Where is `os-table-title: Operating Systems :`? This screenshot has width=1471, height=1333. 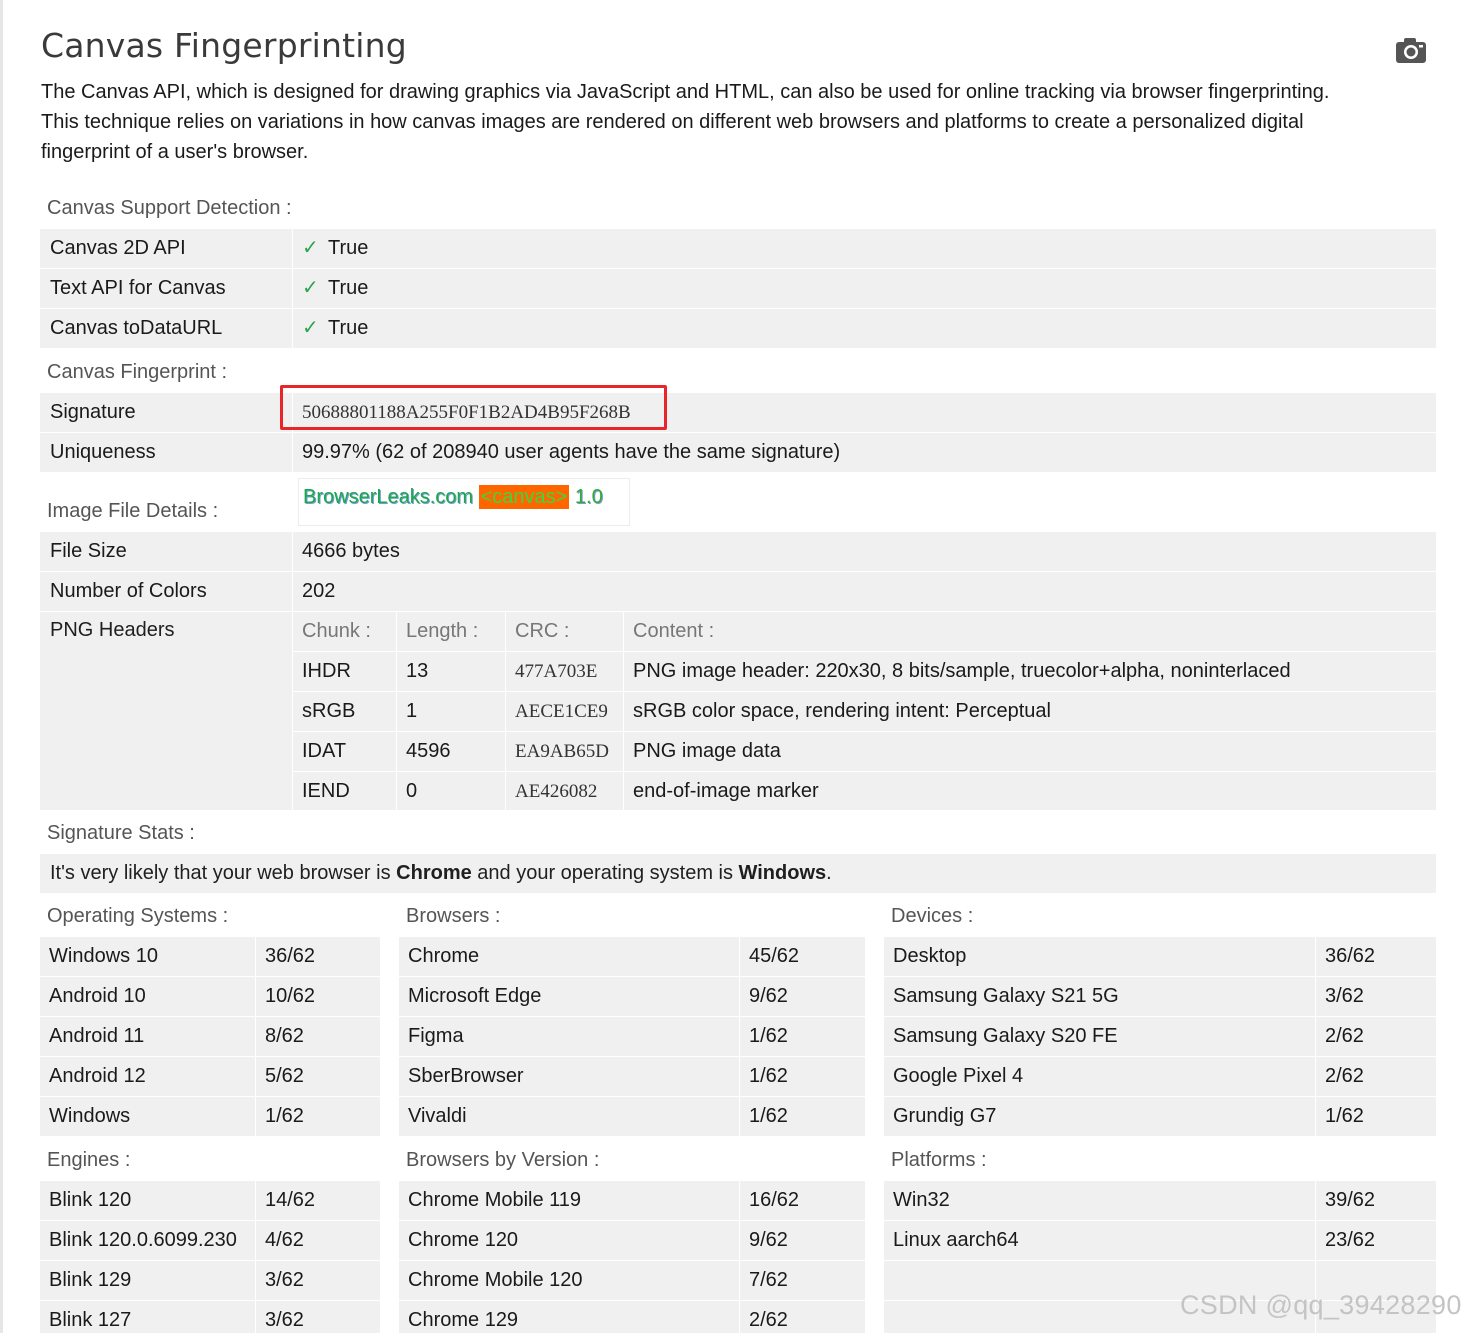 os-table-title: Operating Systems : is located at coordinates (138, 916).